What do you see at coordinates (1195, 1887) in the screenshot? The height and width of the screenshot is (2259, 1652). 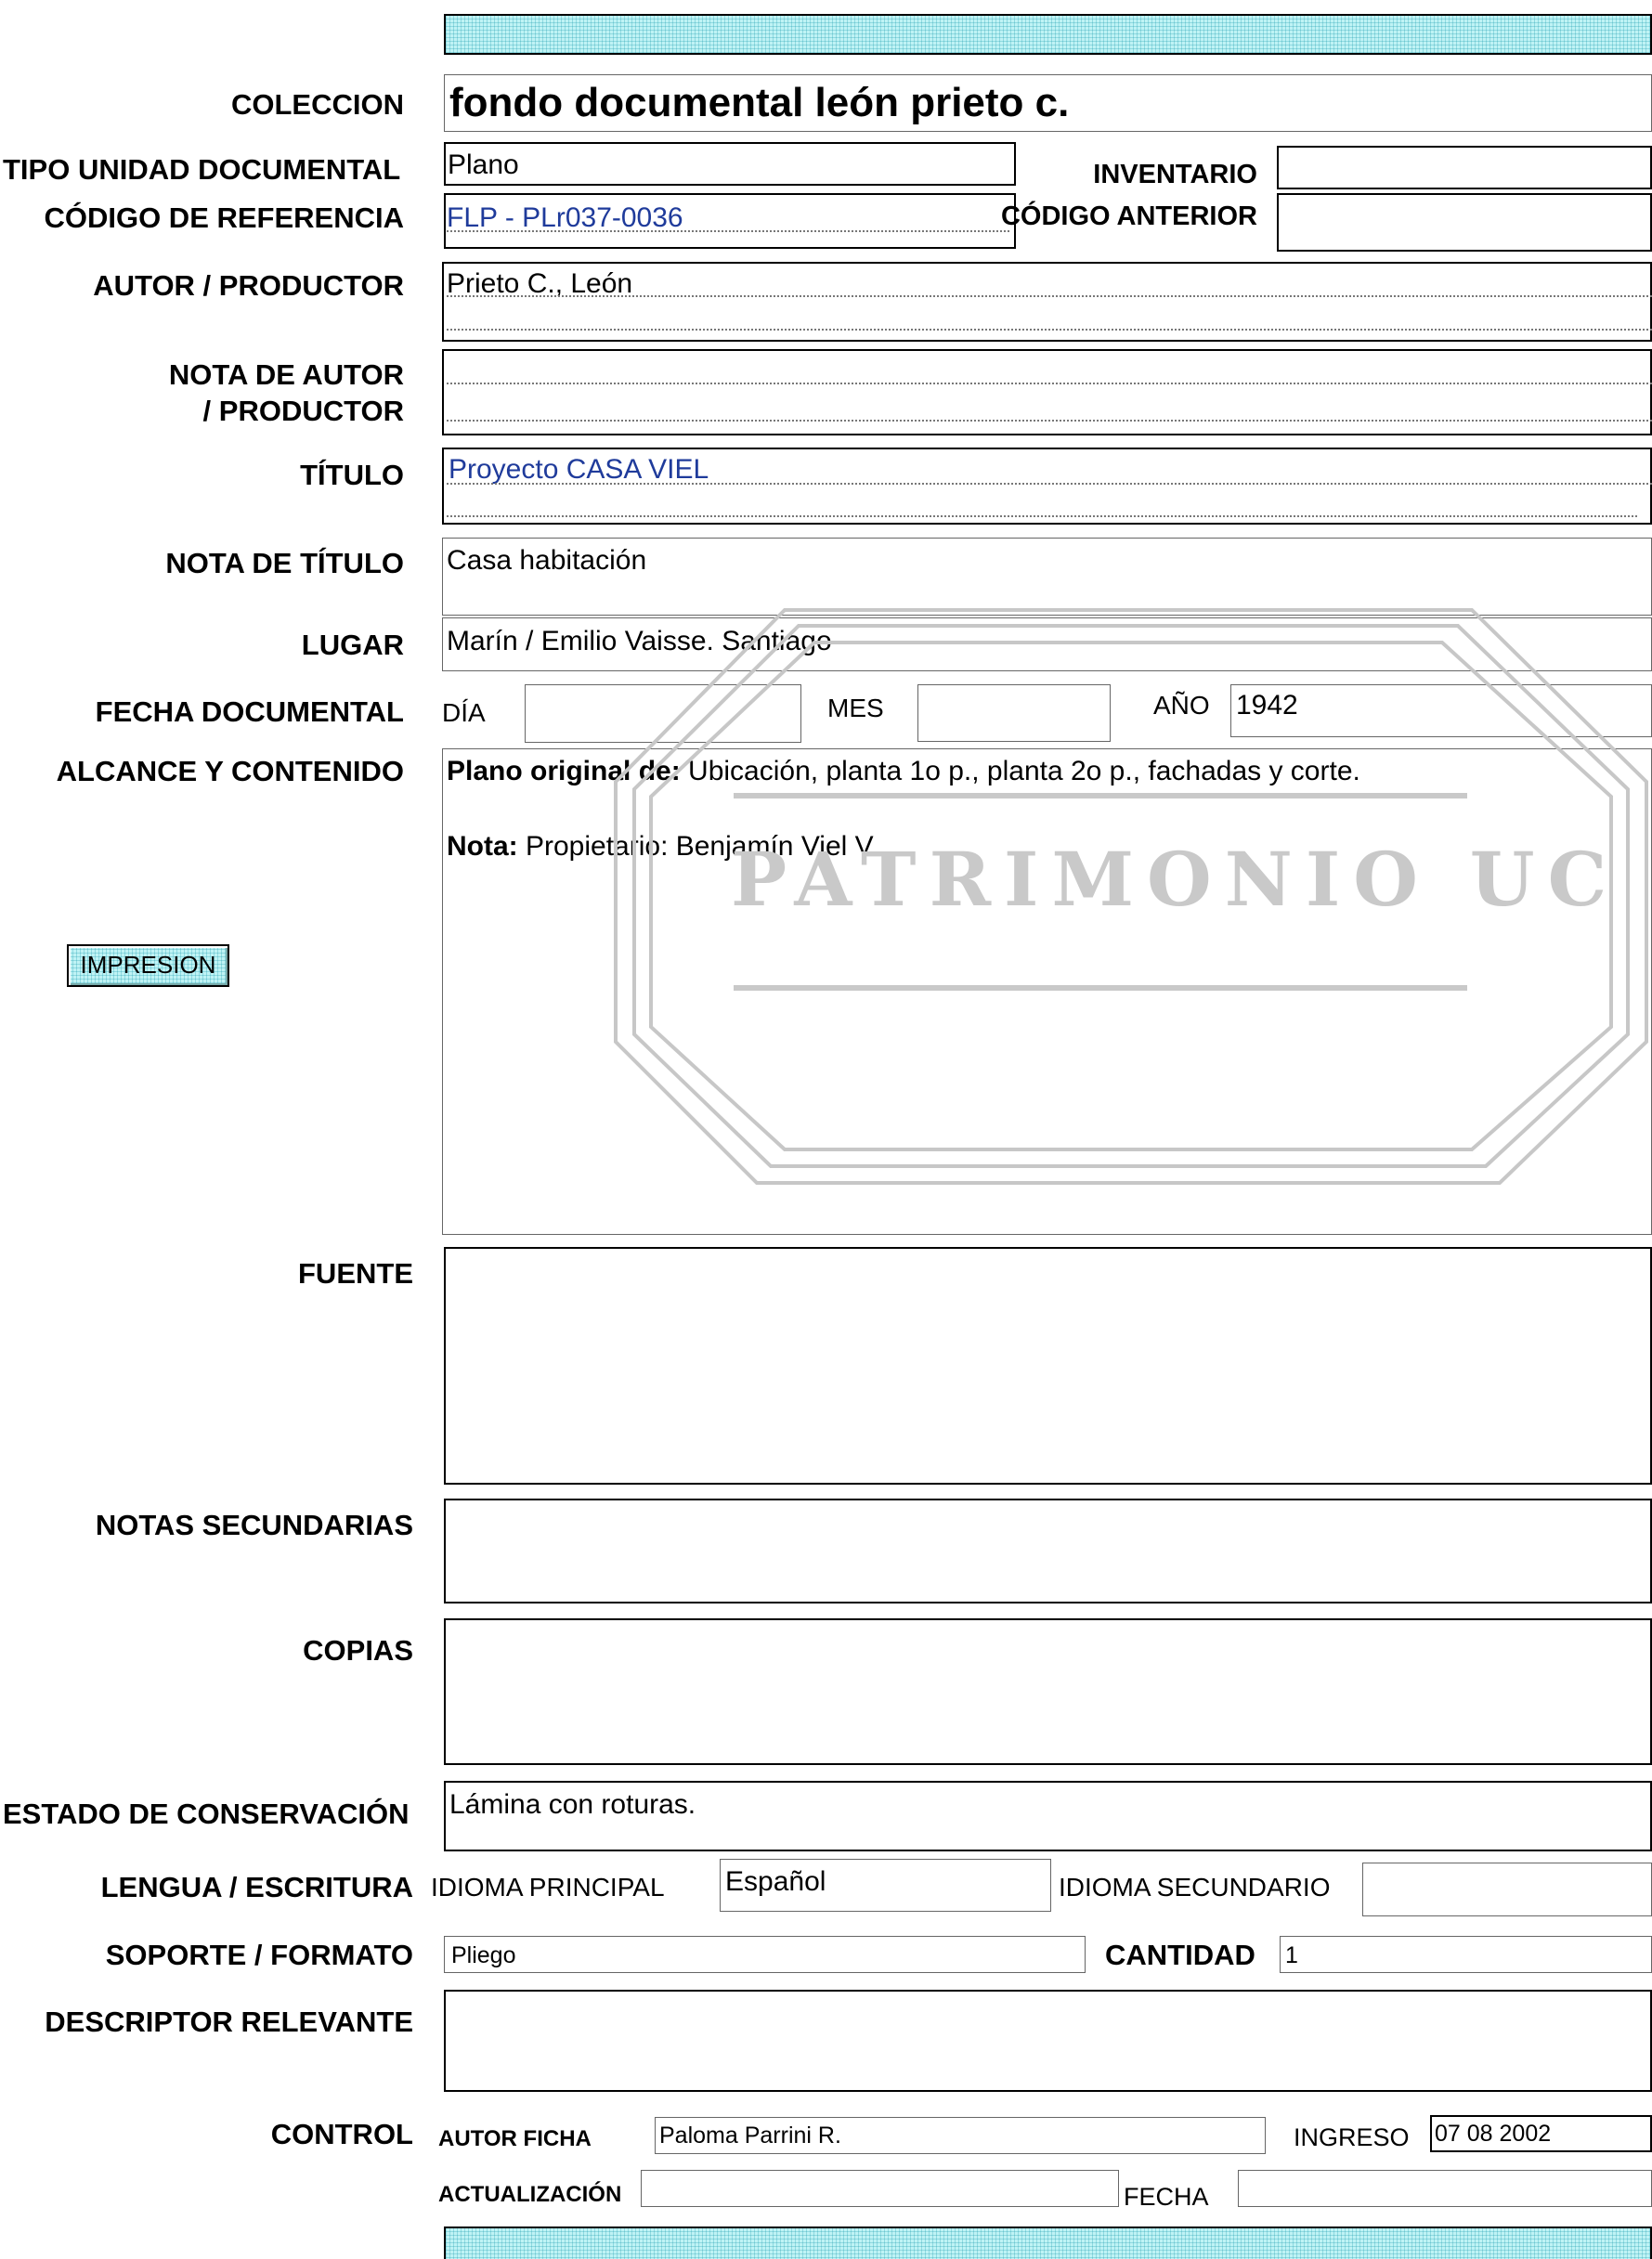 I see `idioma-secundario-label: IDIOMA SECUNDARIO` at bounding box center [1195, 1887].